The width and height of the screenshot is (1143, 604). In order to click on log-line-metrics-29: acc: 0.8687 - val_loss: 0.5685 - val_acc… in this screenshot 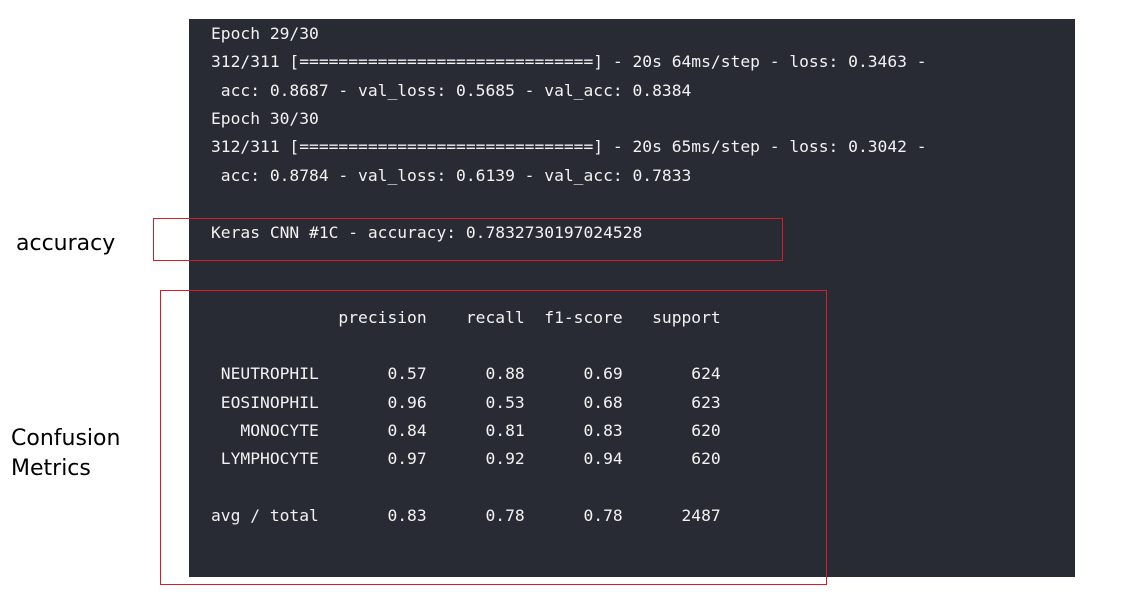, I will do `click(451, 90)`.